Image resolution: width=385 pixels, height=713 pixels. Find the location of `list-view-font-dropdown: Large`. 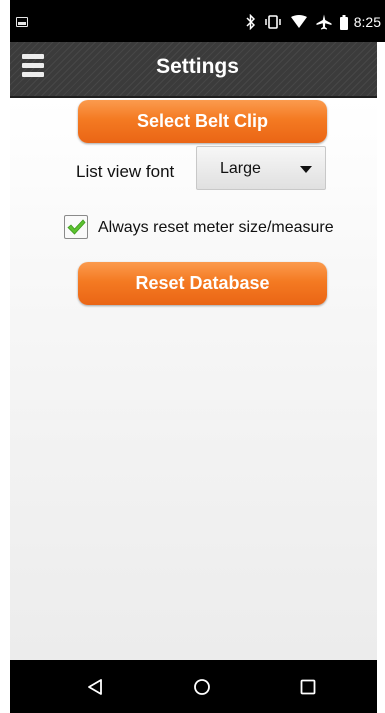

list-view-font-dropdown: Large is located at coordinates (261, 168).